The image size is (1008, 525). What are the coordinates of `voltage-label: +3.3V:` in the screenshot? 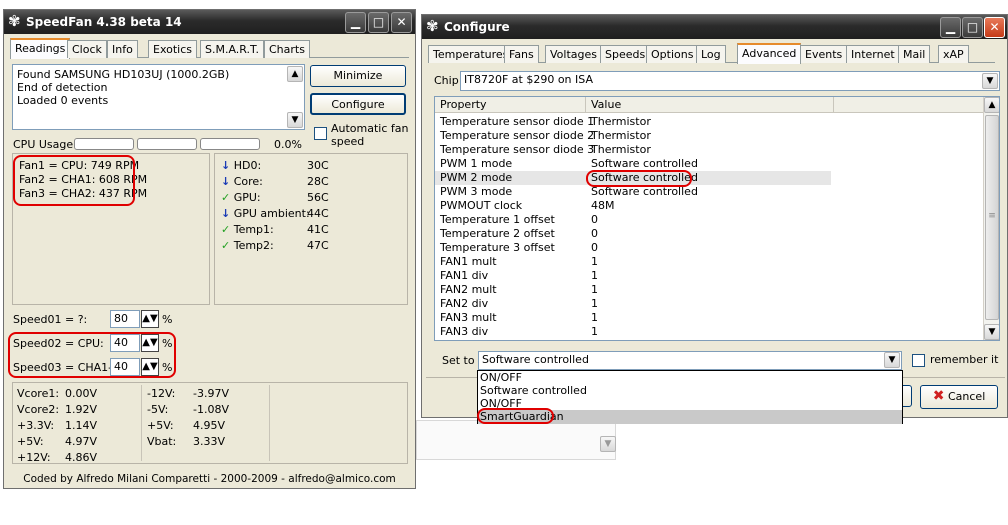 It's located at (36, 425).